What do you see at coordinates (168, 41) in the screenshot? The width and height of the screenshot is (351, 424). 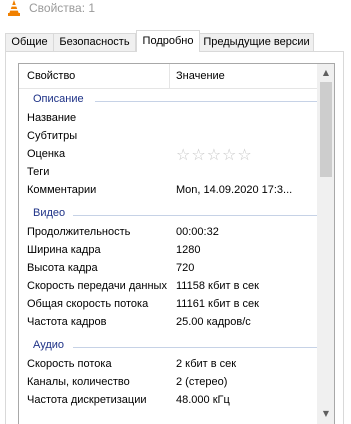 I see `tab-details: Подробно` at bounding box center [168, 41].